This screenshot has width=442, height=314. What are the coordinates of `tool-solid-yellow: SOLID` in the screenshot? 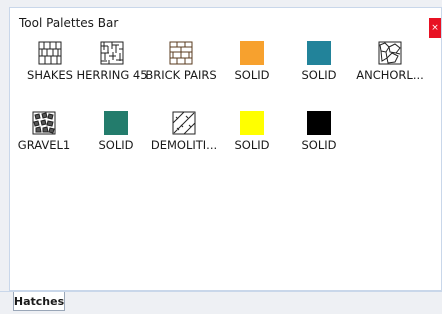 It's located at (252, 131).